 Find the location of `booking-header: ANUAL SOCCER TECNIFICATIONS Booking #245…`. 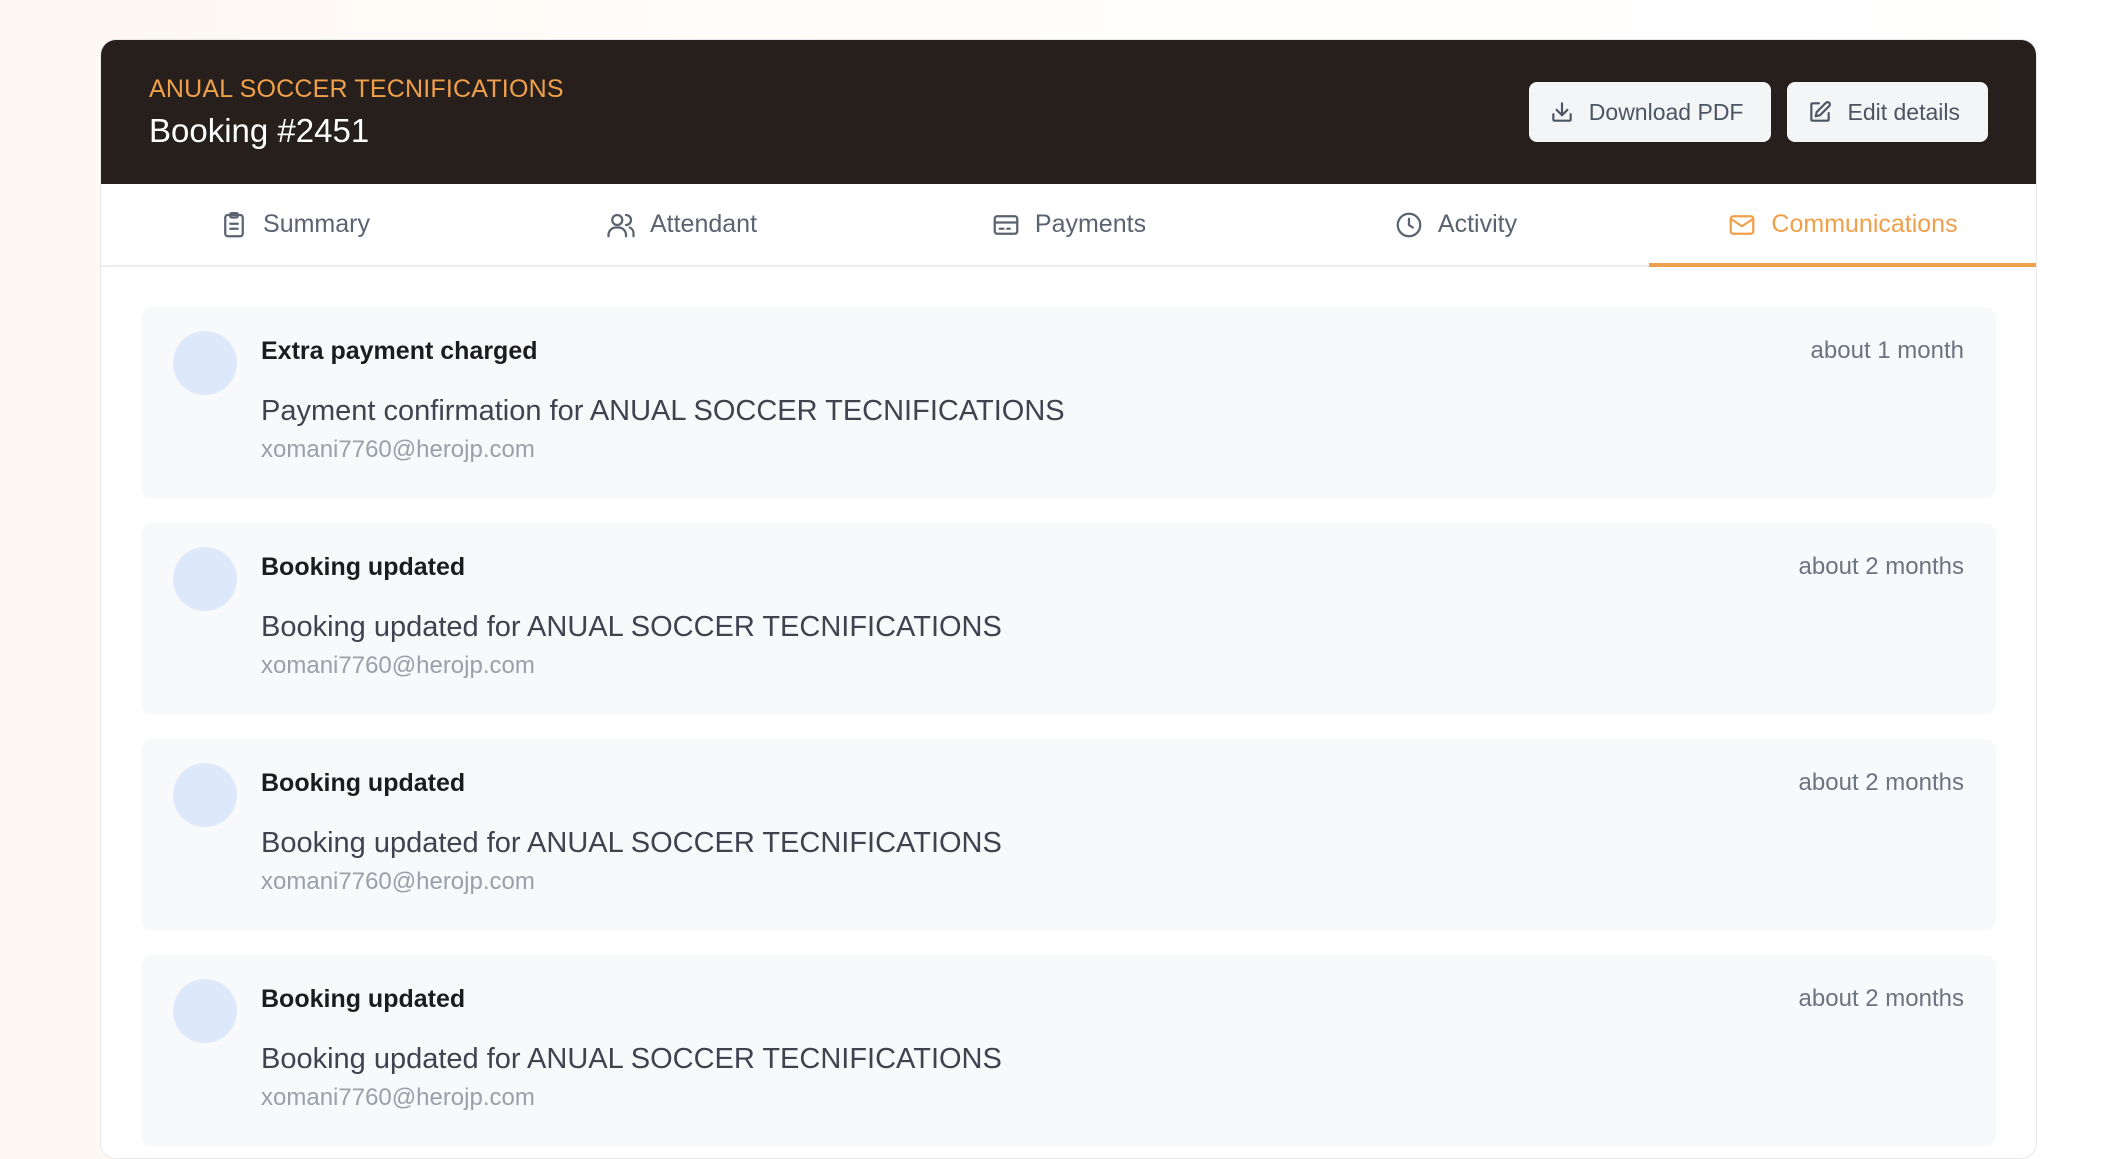

booking-header: ANUAL SOCCER TECNIFICATIONS Booking #245… is located at coordinates (1068, 112).